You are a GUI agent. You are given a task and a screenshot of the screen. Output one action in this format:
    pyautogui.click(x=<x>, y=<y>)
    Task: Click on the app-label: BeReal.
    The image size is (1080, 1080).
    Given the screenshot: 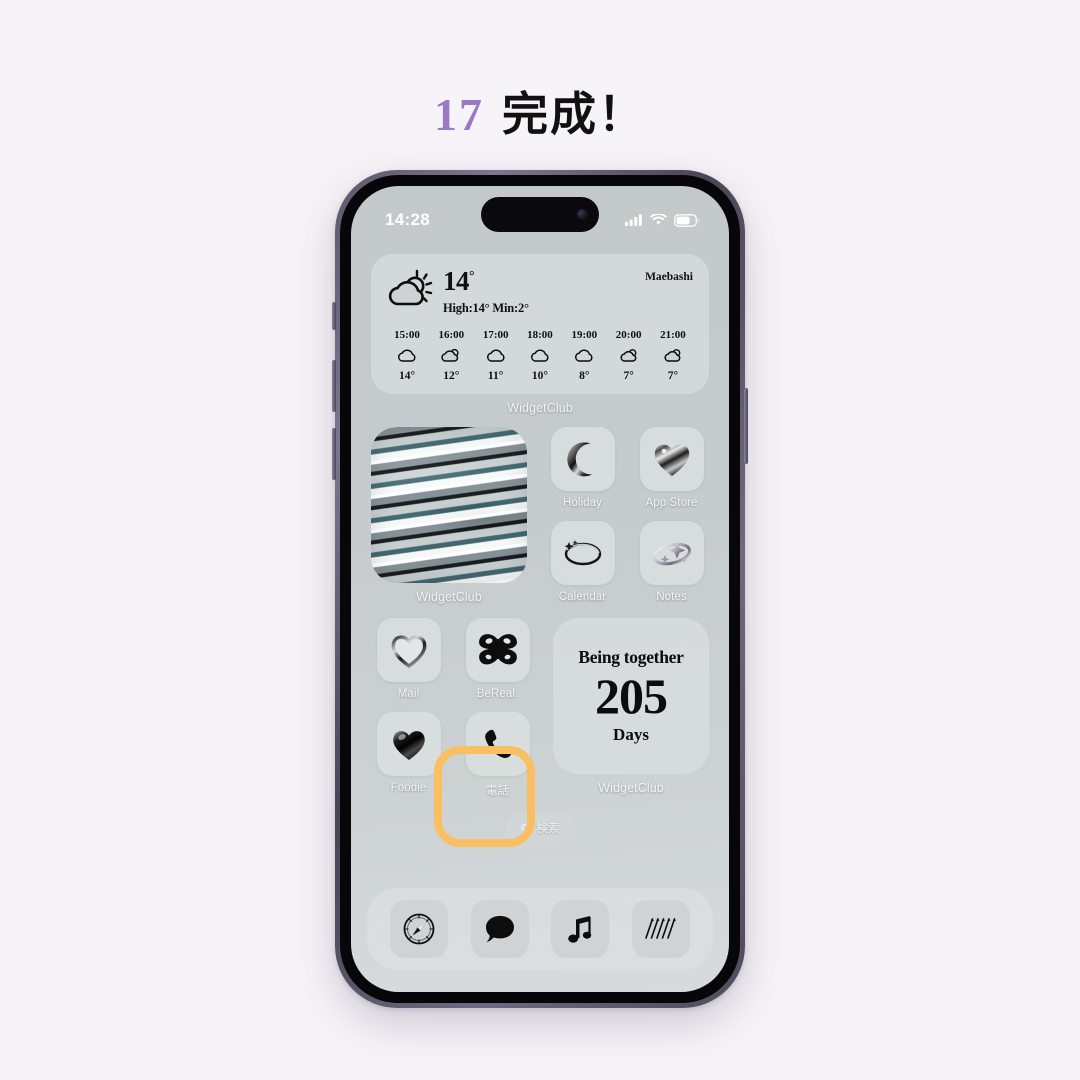 What is the action you would take?
    pyautogui.click(x=497, y=694)
    